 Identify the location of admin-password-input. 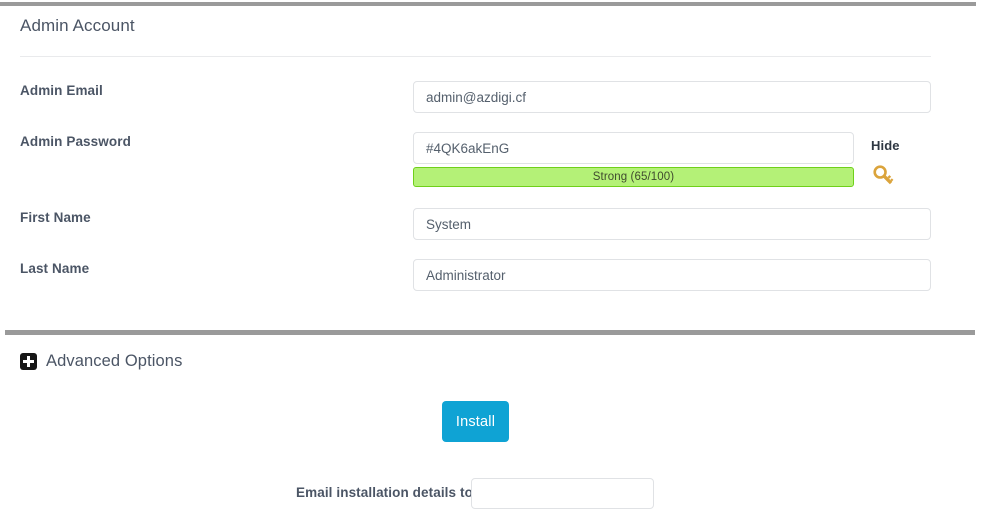
(633, 148).